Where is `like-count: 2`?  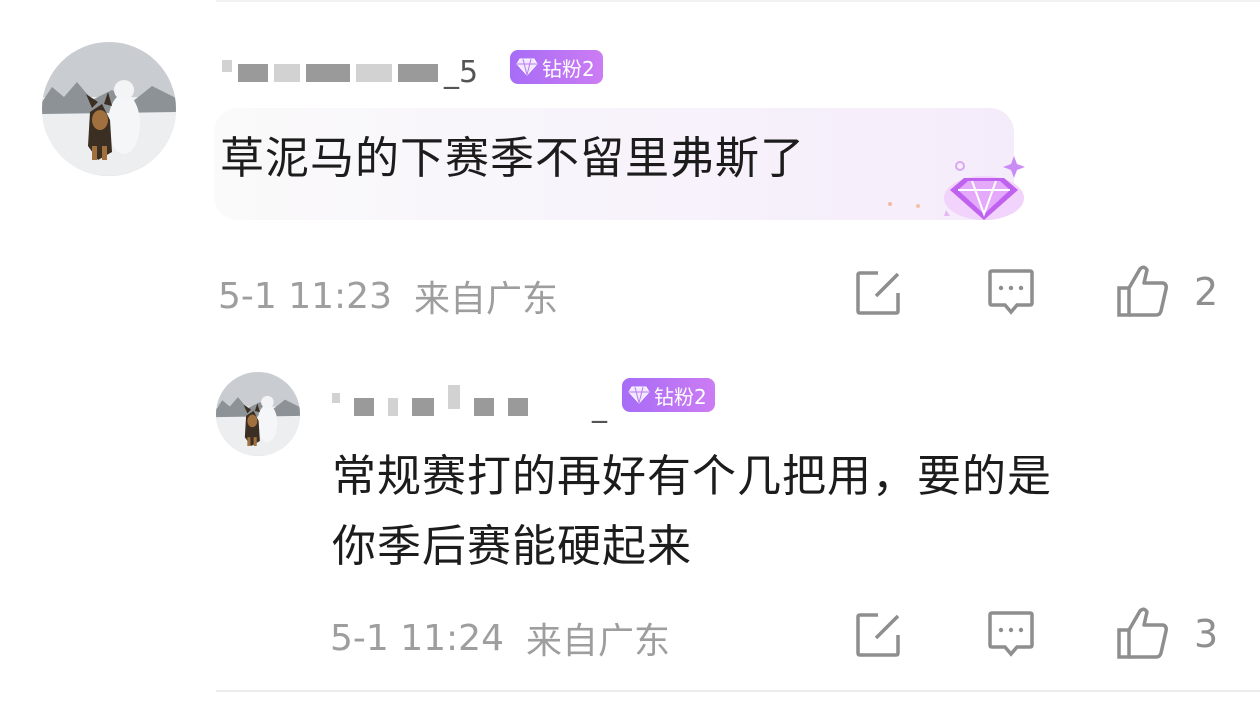 like-count: 2 is located at coordinates (1206, 292).